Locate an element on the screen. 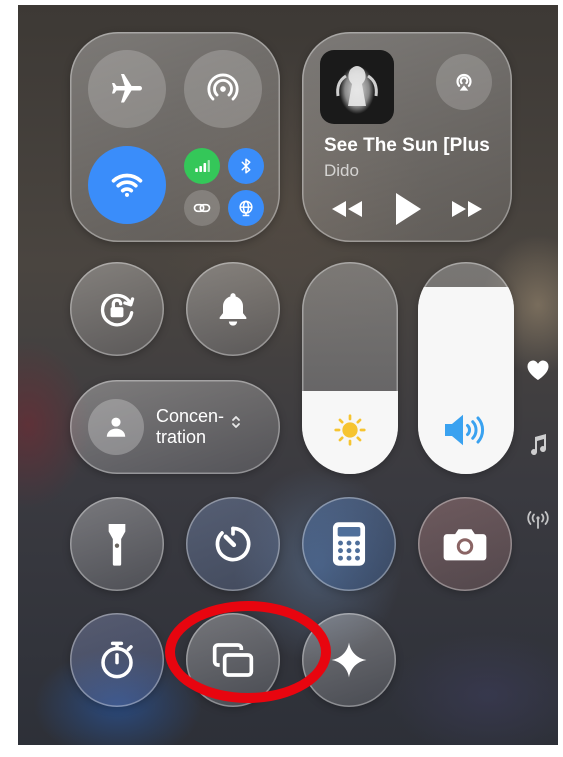 This screenshot has width=563, height=757. bluetooth-toggle is located at coordinates (246, 166).